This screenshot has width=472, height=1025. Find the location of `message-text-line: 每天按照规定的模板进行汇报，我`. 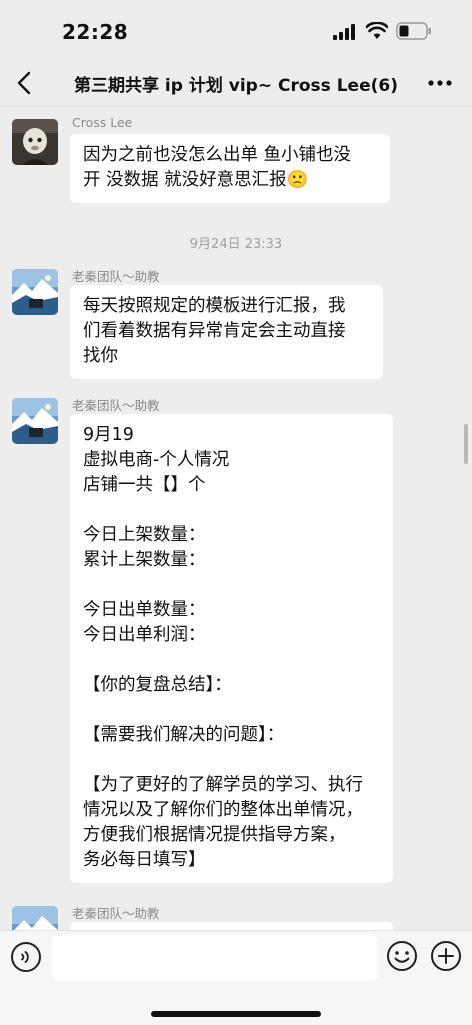

message-text-line: 每天按照规定的模板进行汇报，我 is located at coordinates (214, 306).